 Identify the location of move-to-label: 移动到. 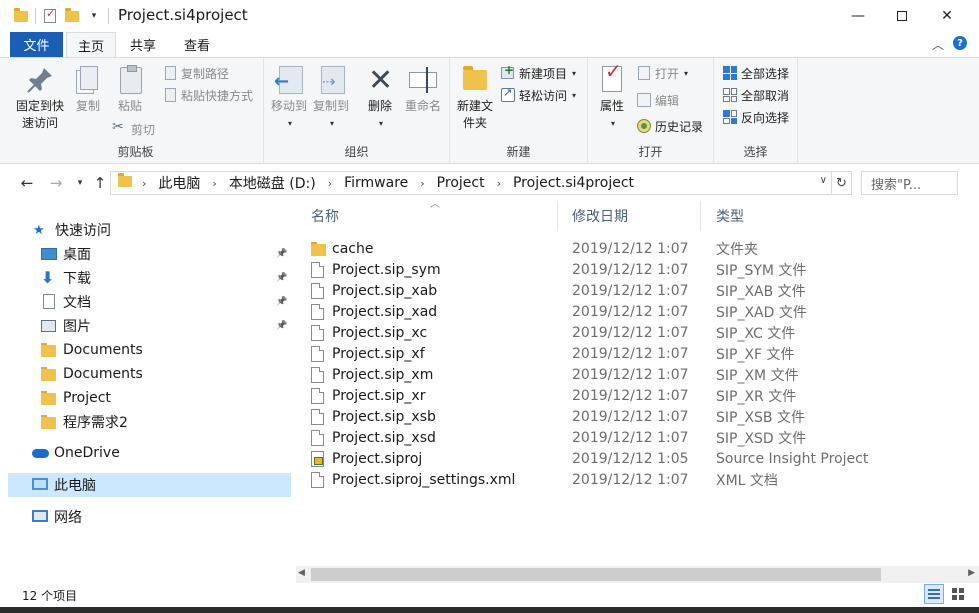
(288, 106).